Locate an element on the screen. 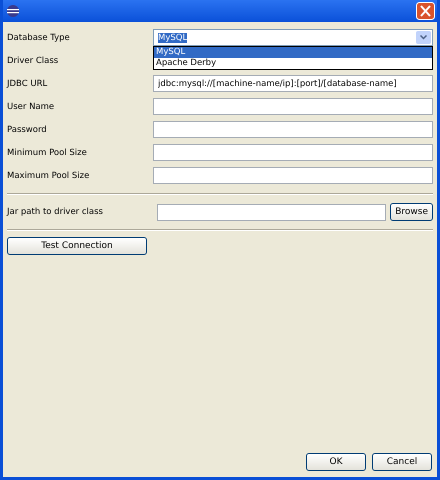 The height and width of the screenshot is (480, 440). dropdown-value: MySQL is located at coordinates (173, 37).